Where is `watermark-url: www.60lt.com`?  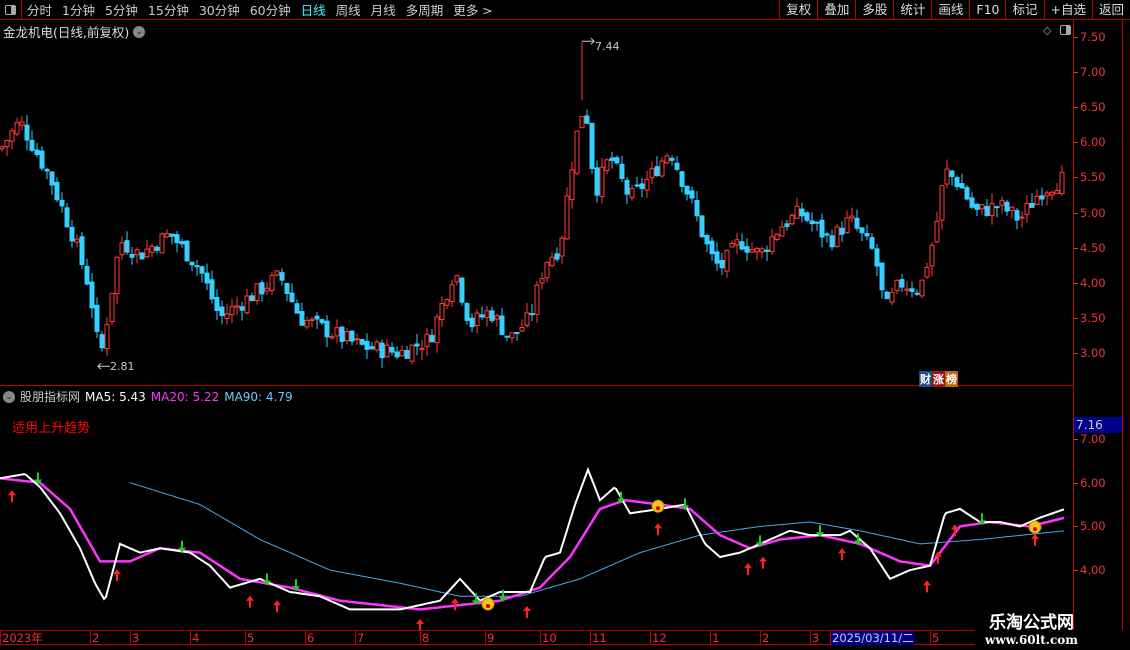
watermark-url: www.60lt.com is located at coordinates (1031, 640).